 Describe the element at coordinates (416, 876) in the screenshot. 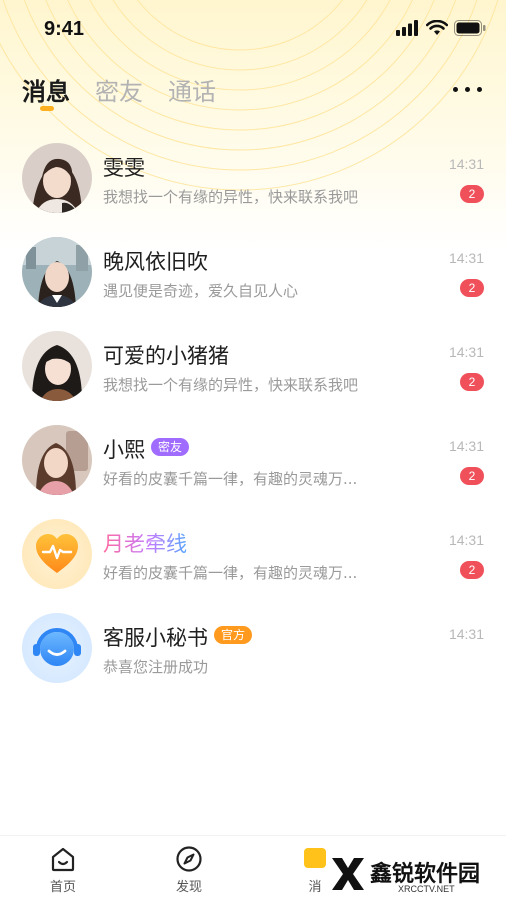

I see `watermark: 鑫锐软件园 XRCCTV.NET` at that location.